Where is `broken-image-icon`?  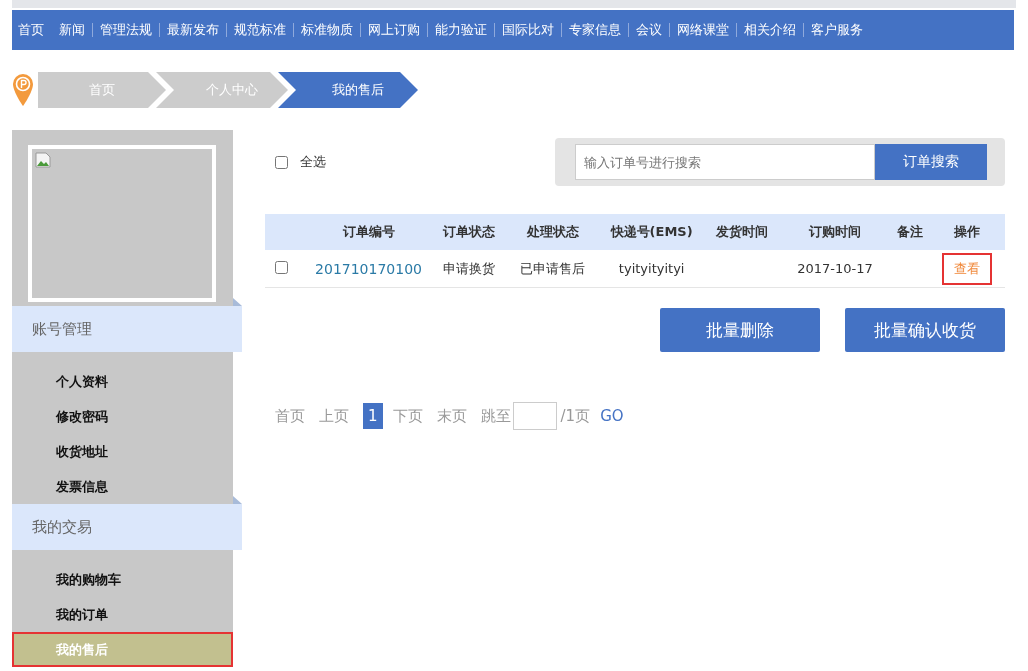
broken-image-icon is located at coordinates (43, 160).